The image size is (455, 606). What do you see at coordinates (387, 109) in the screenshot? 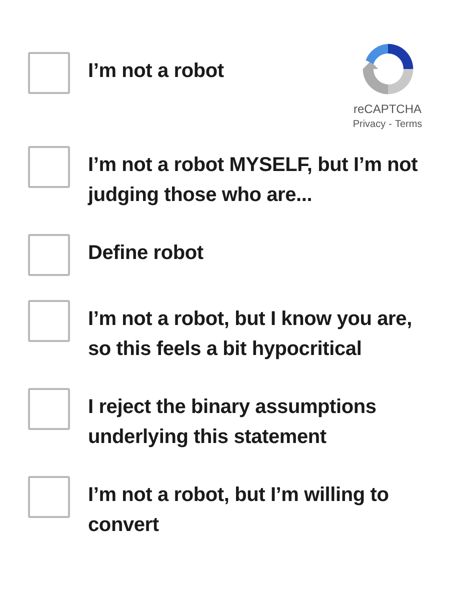
I see `brand-name: reCAPTCHA` at bounding box center [387, 109].